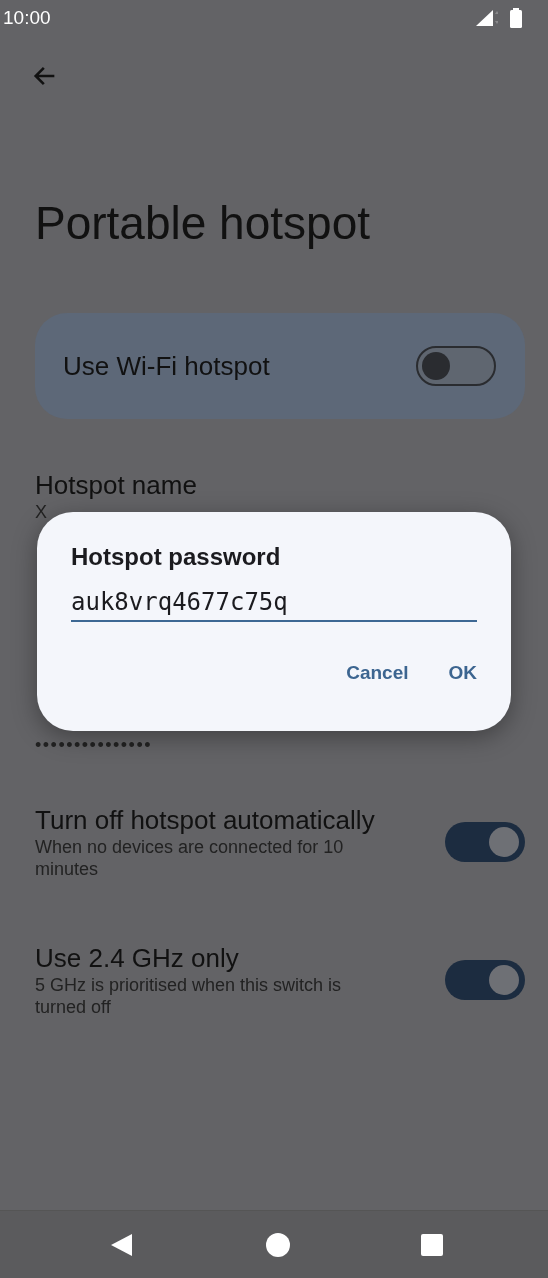 The height and width of the screenshot is (1278, 548). What do you see at coordinates (487, 18) in the screenshot?
I see `signal-icon` at bounding box center [487, 18].